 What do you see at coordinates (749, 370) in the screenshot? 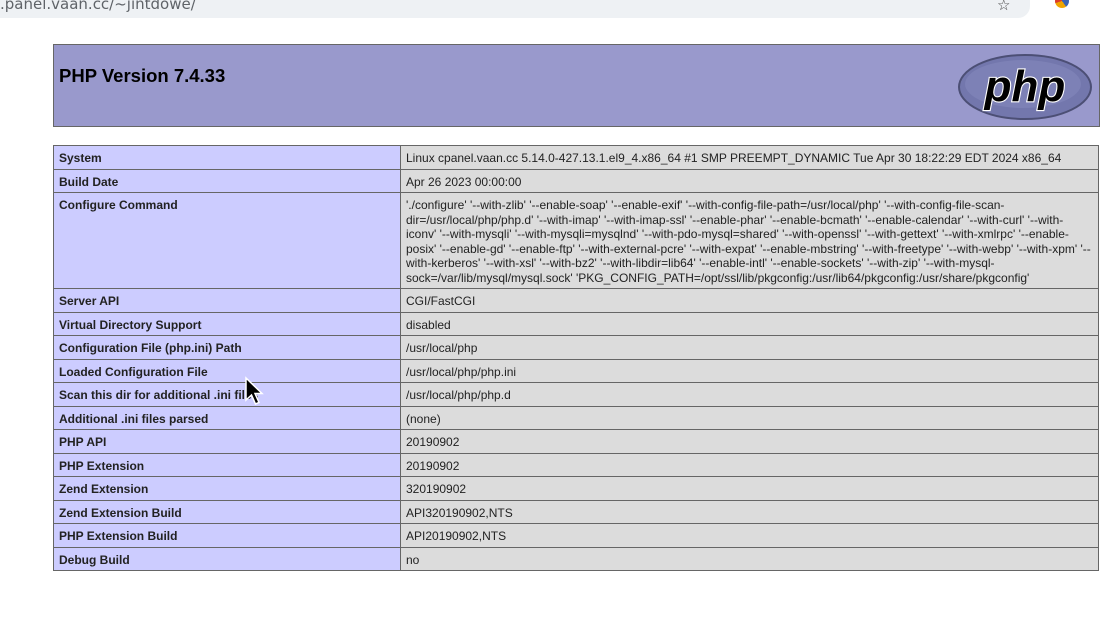
I see `row-value: /usr/local/php/php.ini` at bounding box center [749, 370].